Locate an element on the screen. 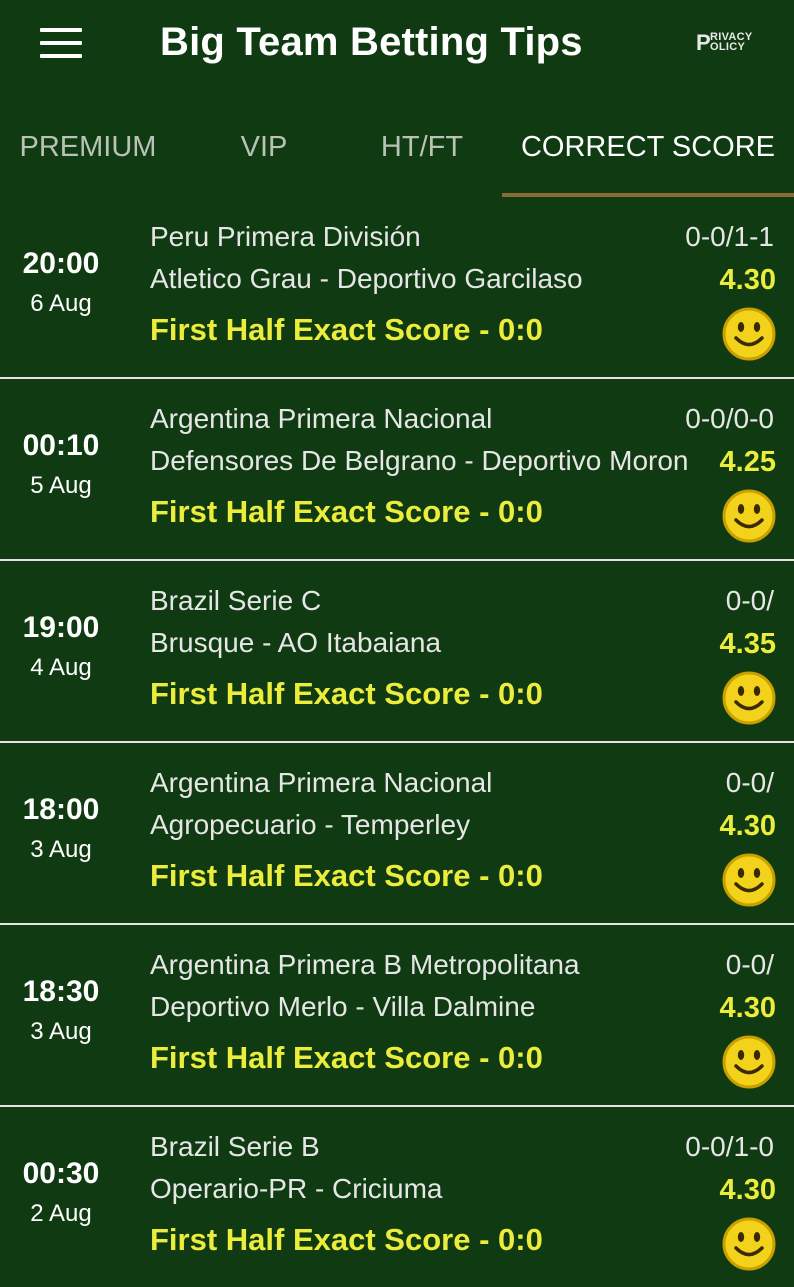 This screenshot has width=794, height=1287. match-date: 5 Aug is located at coordinates (61, 485).